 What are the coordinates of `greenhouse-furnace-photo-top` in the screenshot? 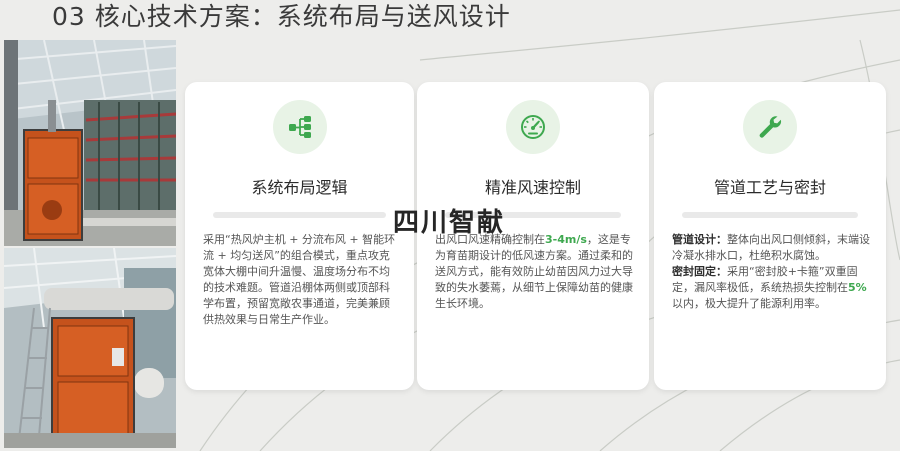 It's located at (90, 143).